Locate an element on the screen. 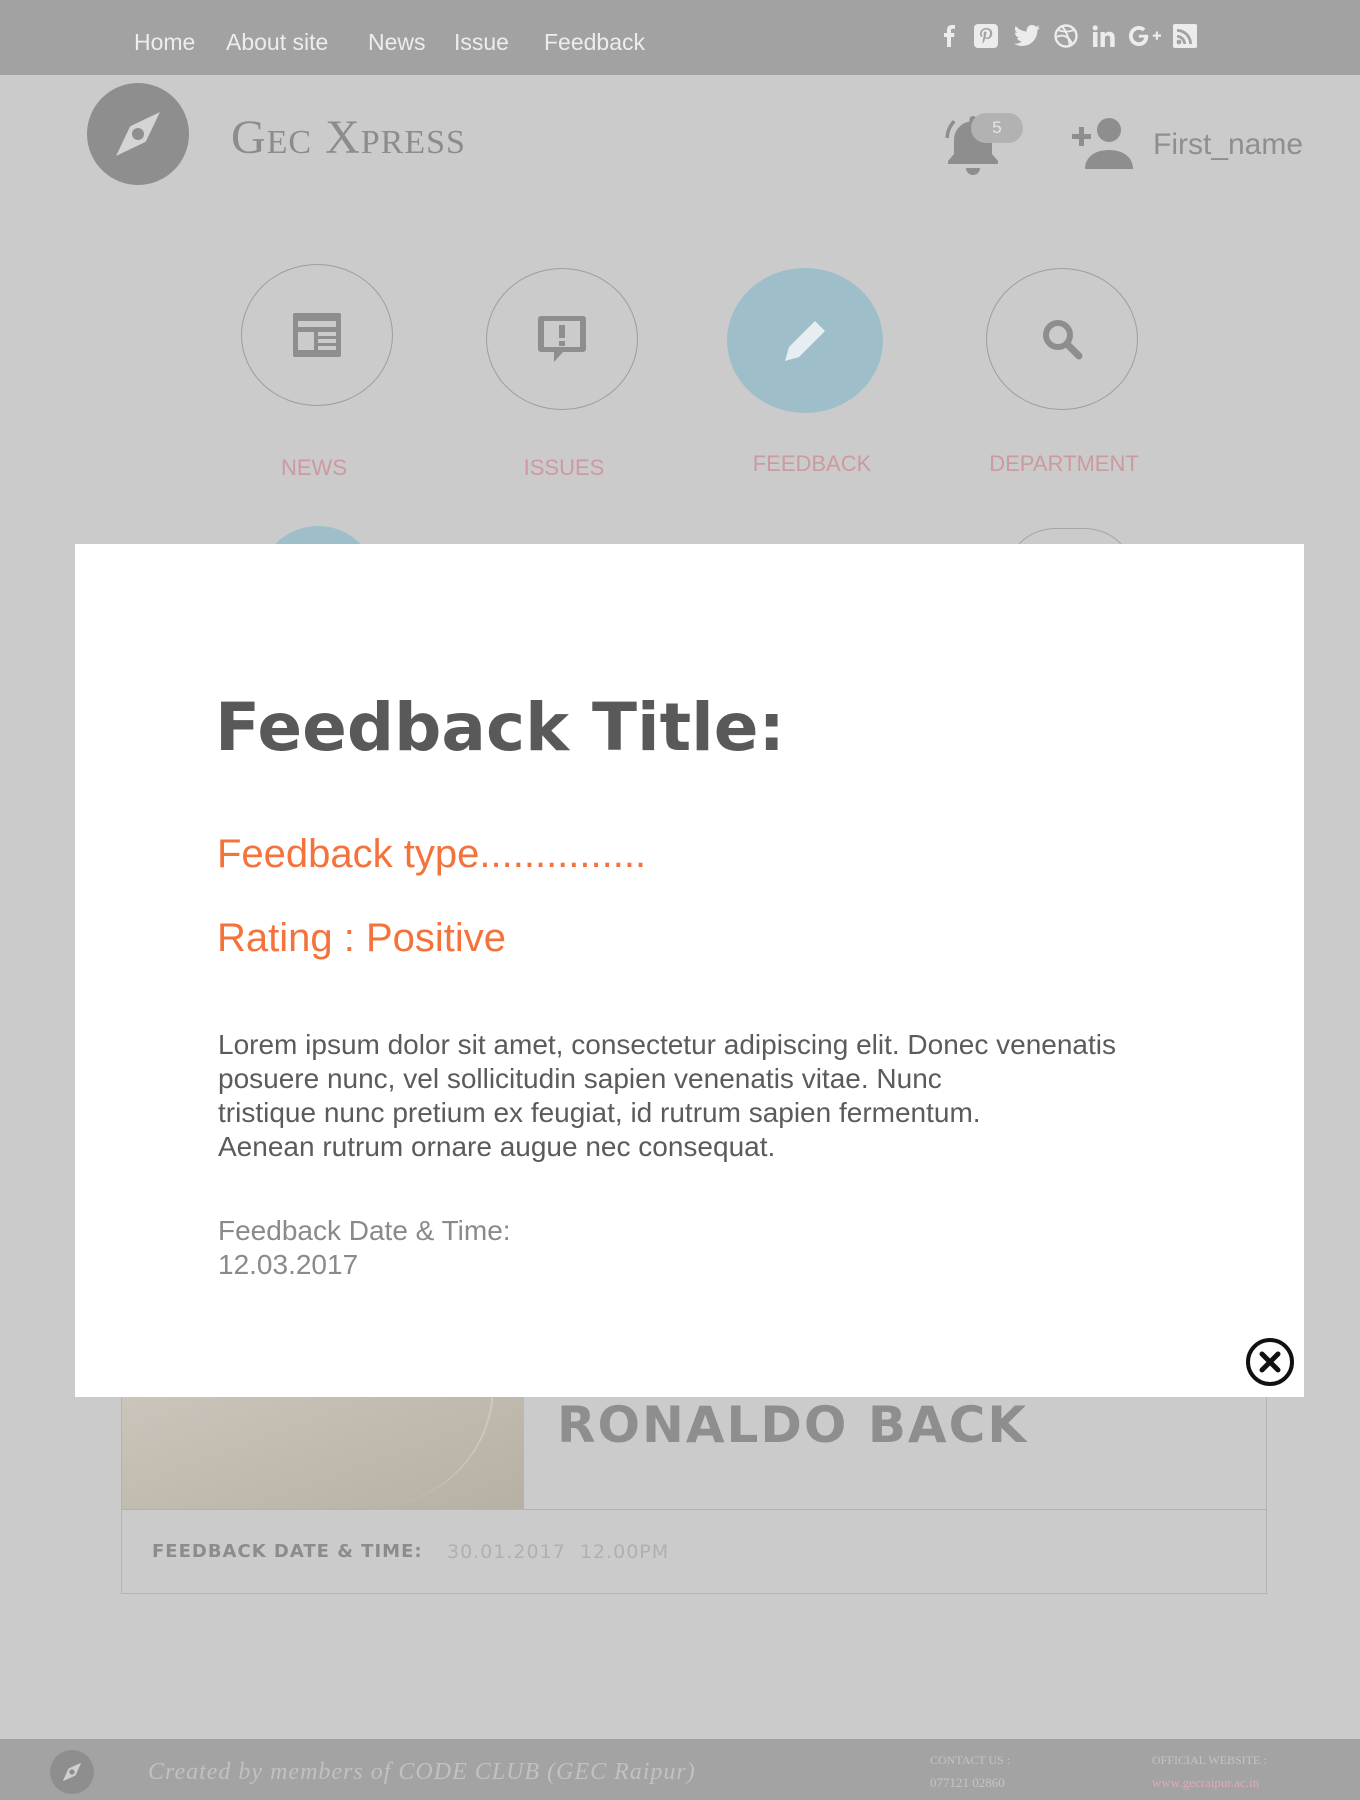 The height and width of the screenshot is (1800, 1360). search-icon is located at coordinates (1063, 340).